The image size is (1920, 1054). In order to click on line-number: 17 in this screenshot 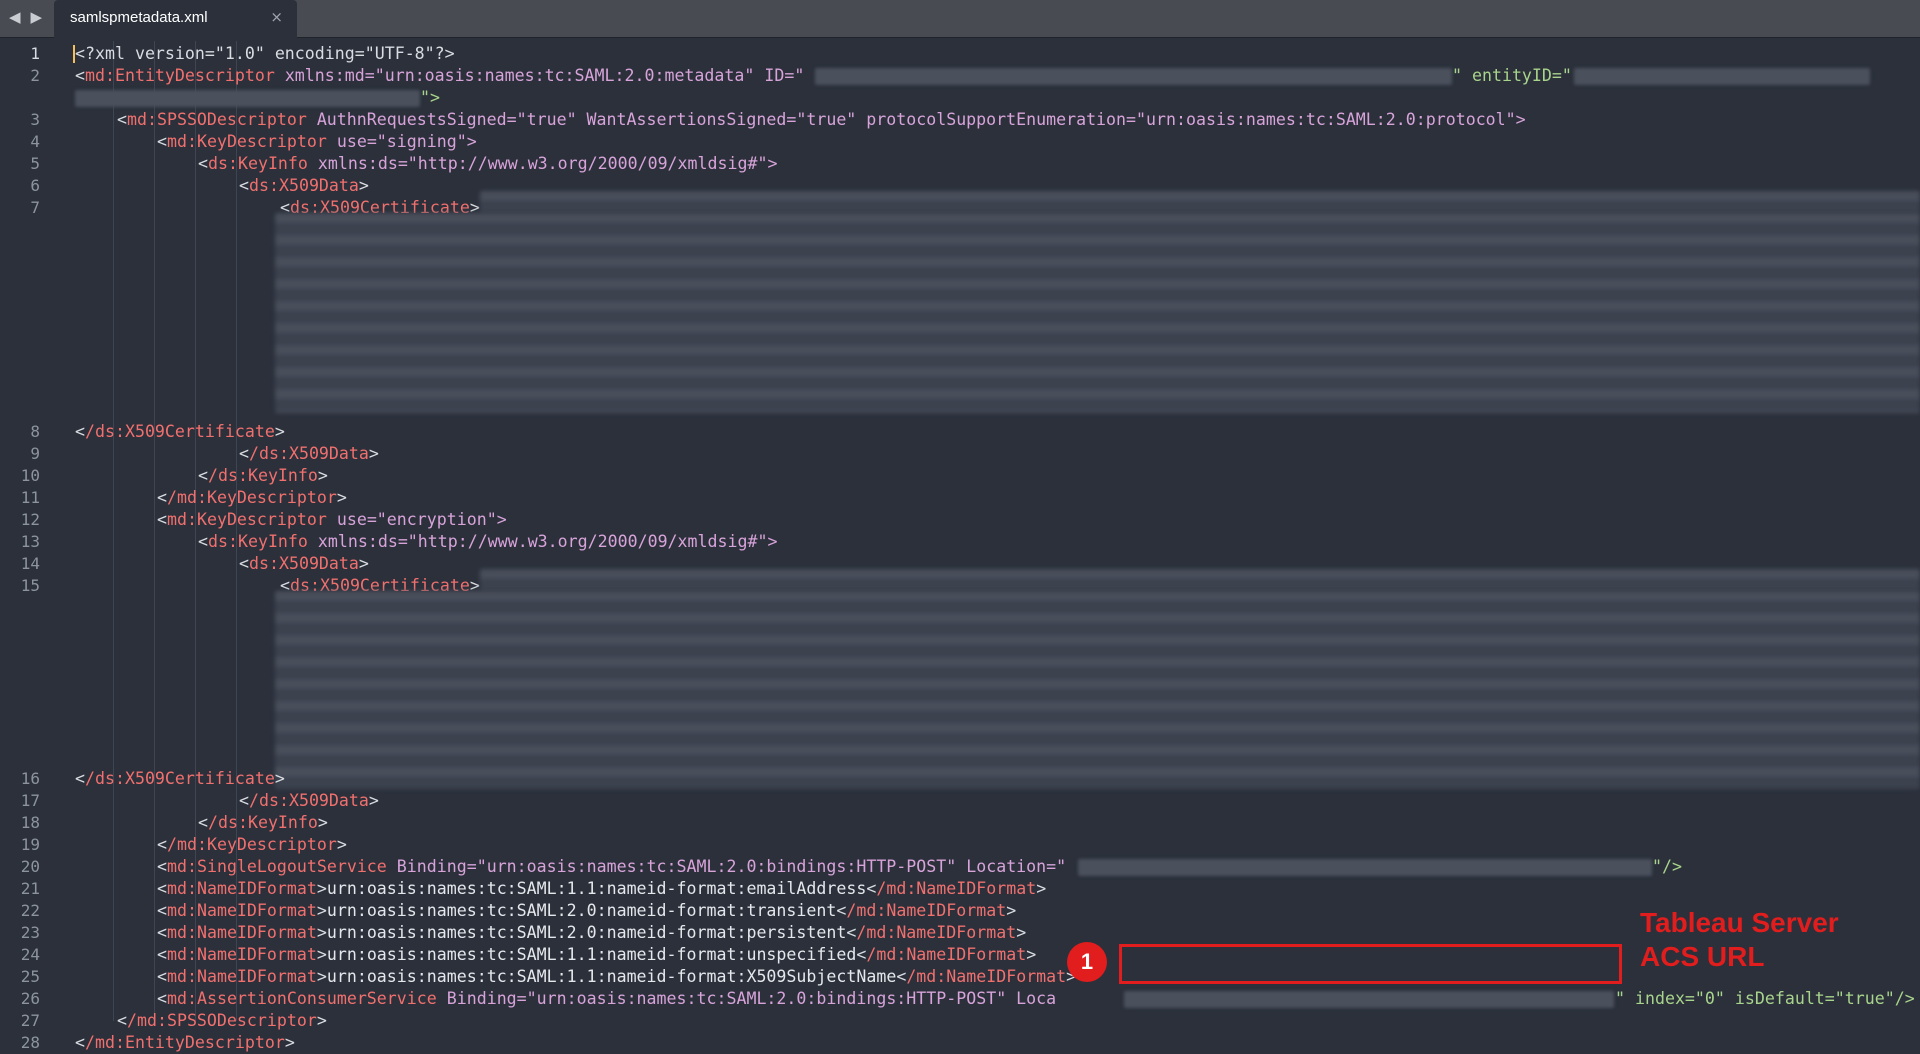, I will do `click(30, 800)`.